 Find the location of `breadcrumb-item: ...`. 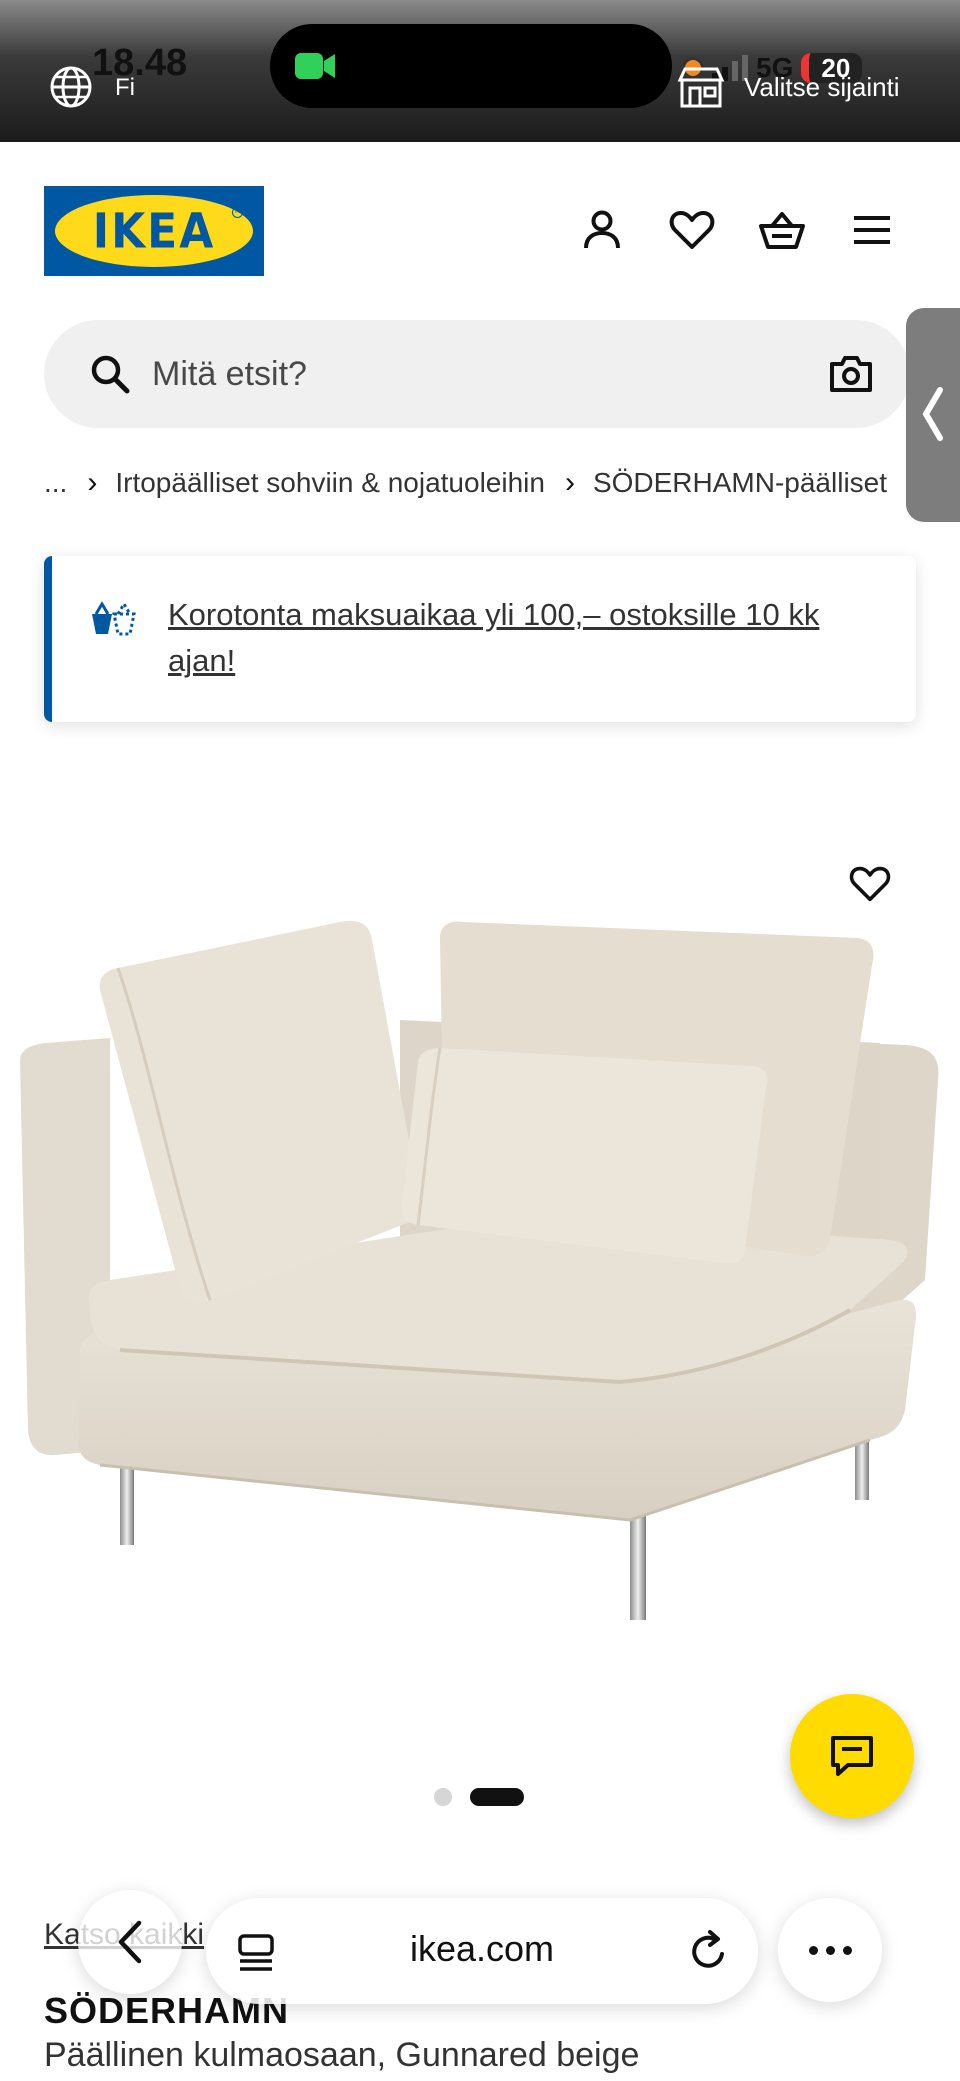

breadcrumb-item: ... is located at coordinates (55, 483).